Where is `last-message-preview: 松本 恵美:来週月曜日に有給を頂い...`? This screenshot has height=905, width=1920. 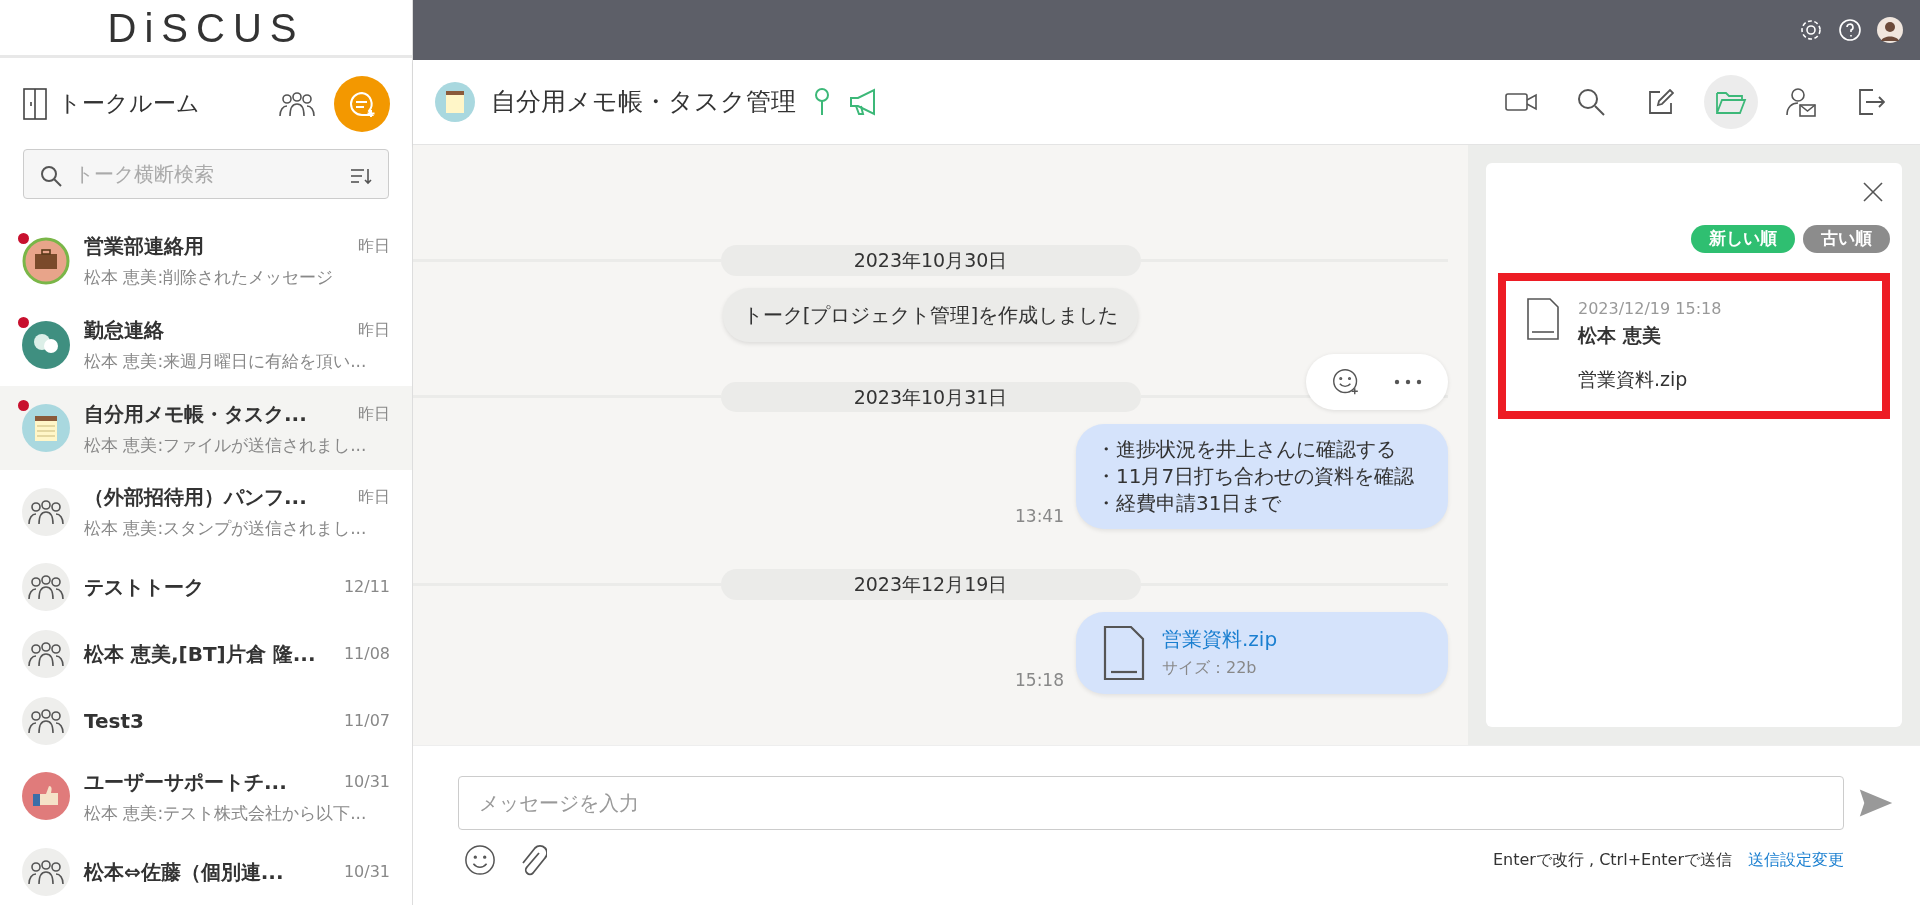 last-message-preview: 松本 恵美:来週月曜日に有給を頂い... is located at coordinates (226, 361).